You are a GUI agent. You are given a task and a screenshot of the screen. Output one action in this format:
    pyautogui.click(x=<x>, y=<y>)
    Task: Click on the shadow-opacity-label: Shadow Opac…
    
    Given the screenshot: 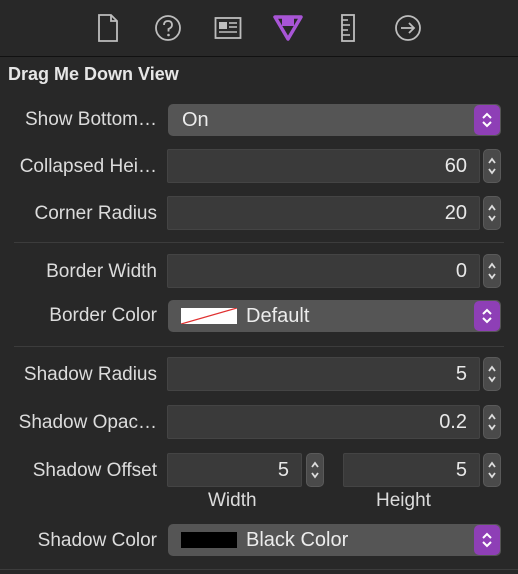 What is the action you would take?
    pyautogui.click(x=87, y=422)
    